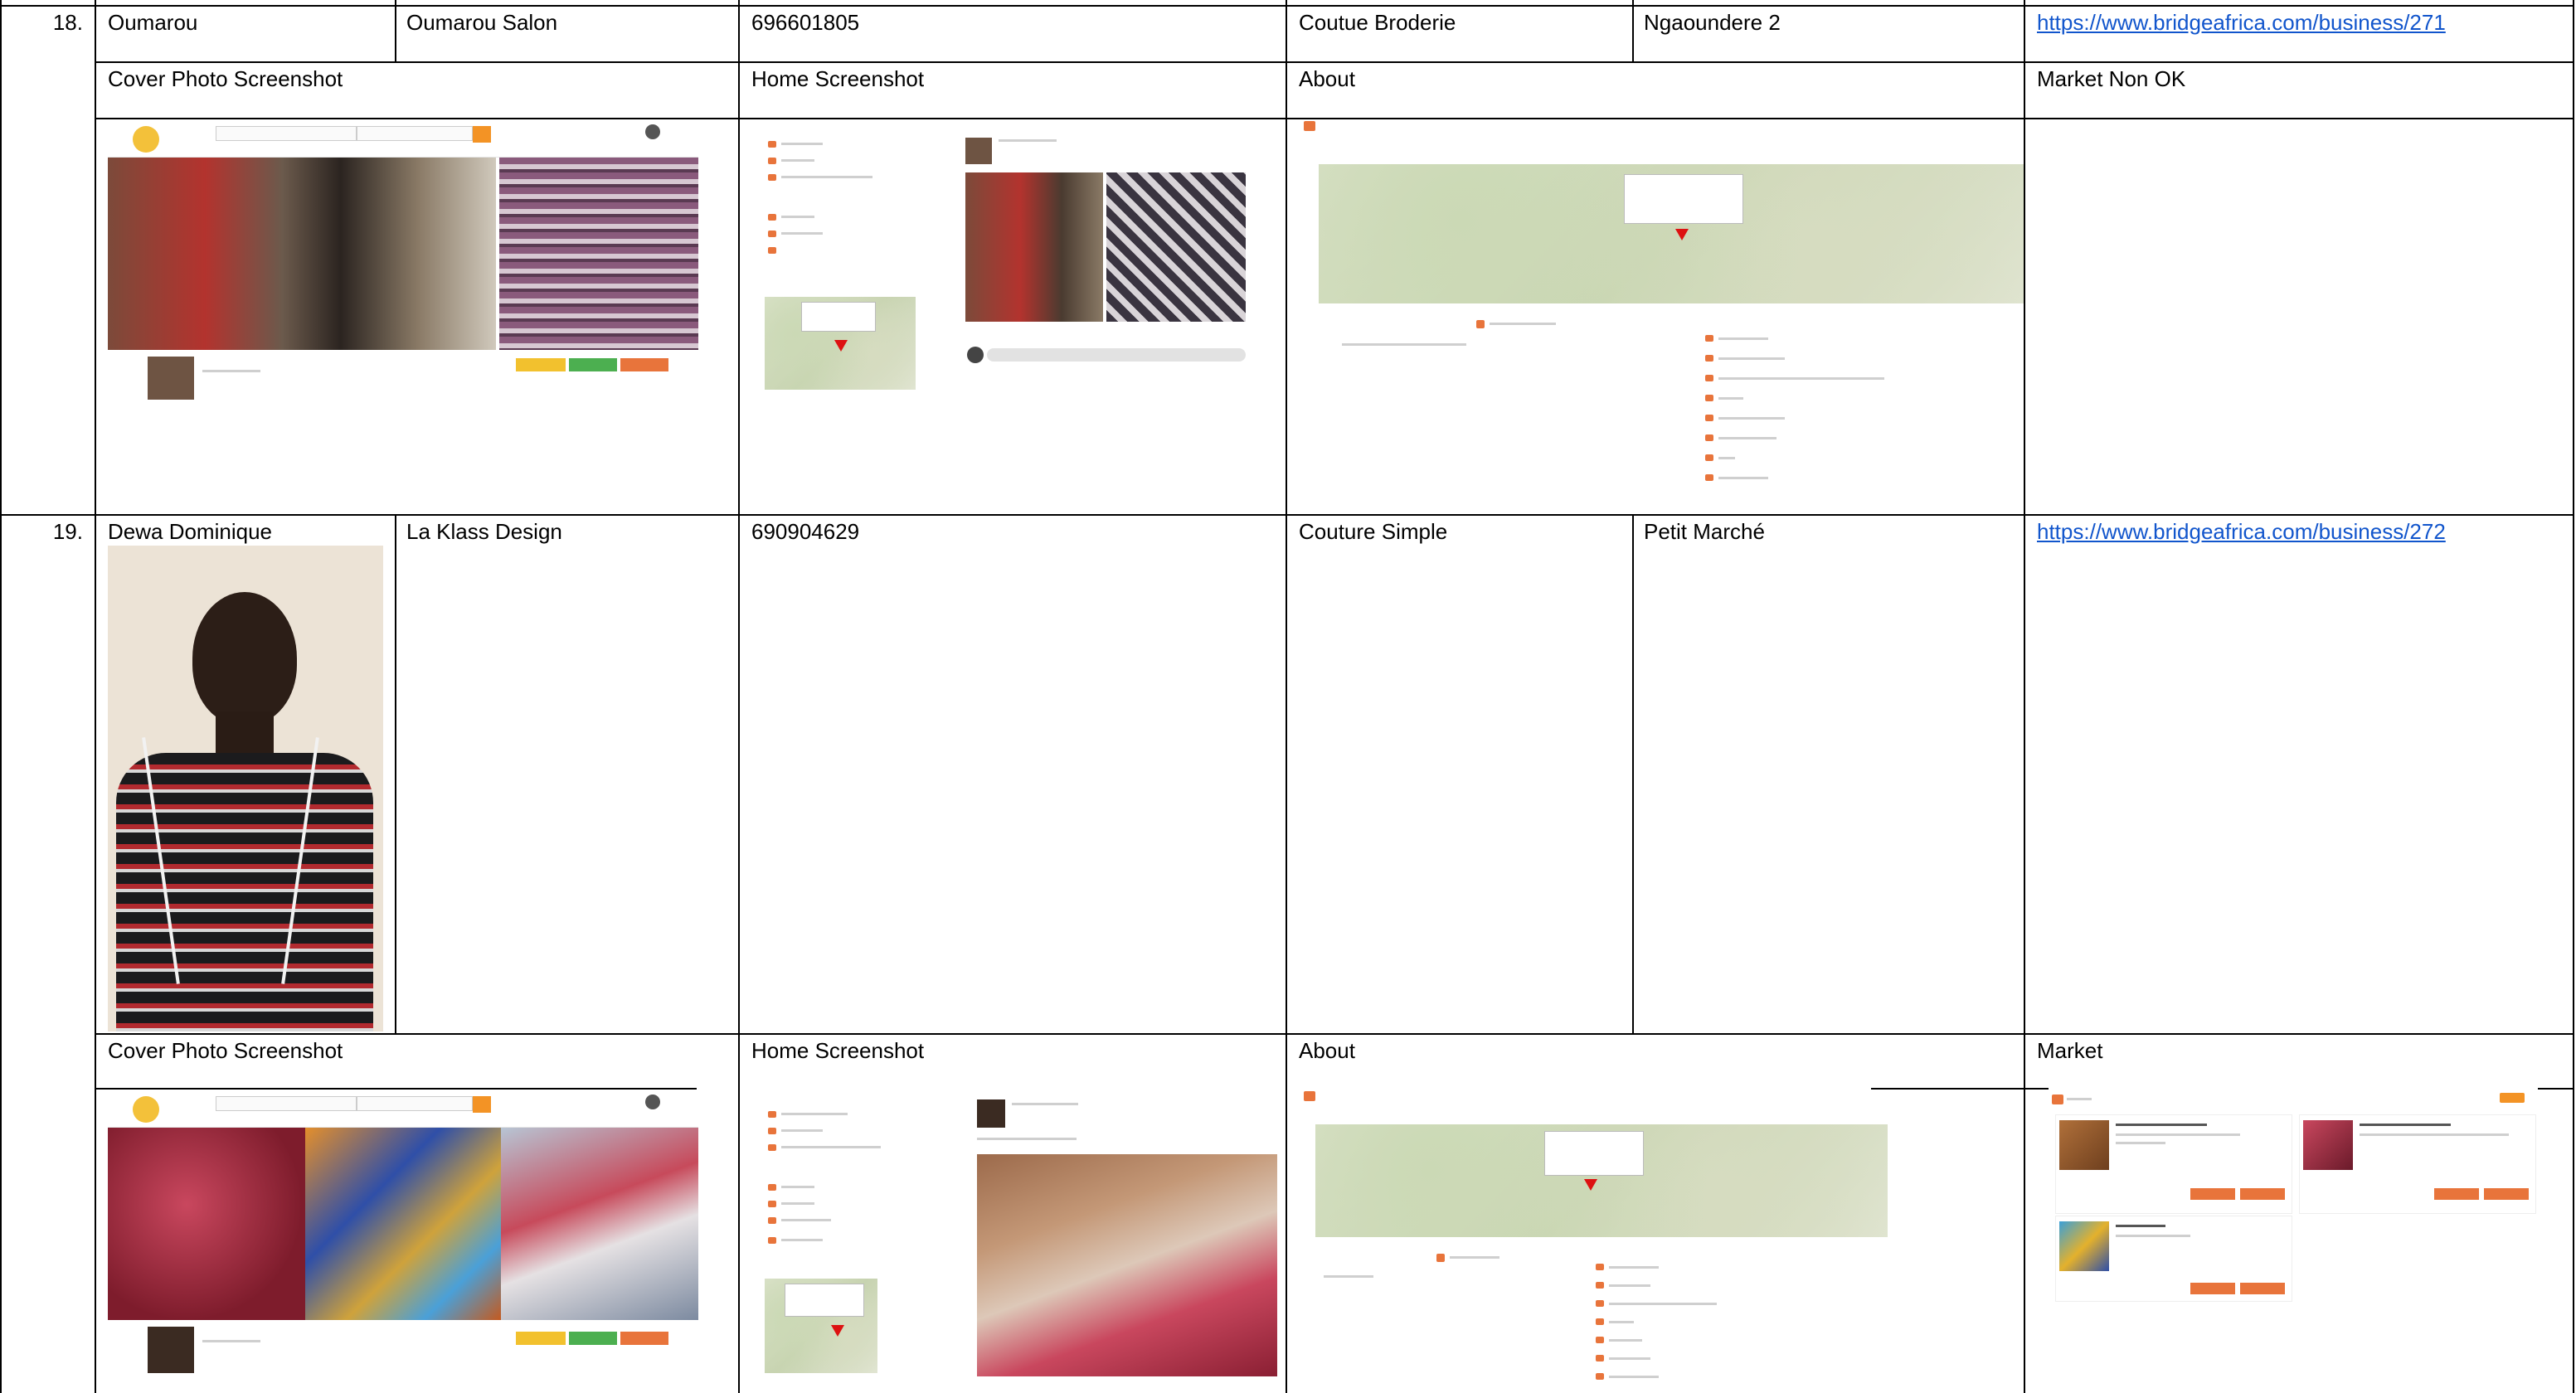 The image size is (2576, 1393). Describe the element at coordinates (153, 22) in the screenshot. I see `owner-name: Oumarou` at that location.